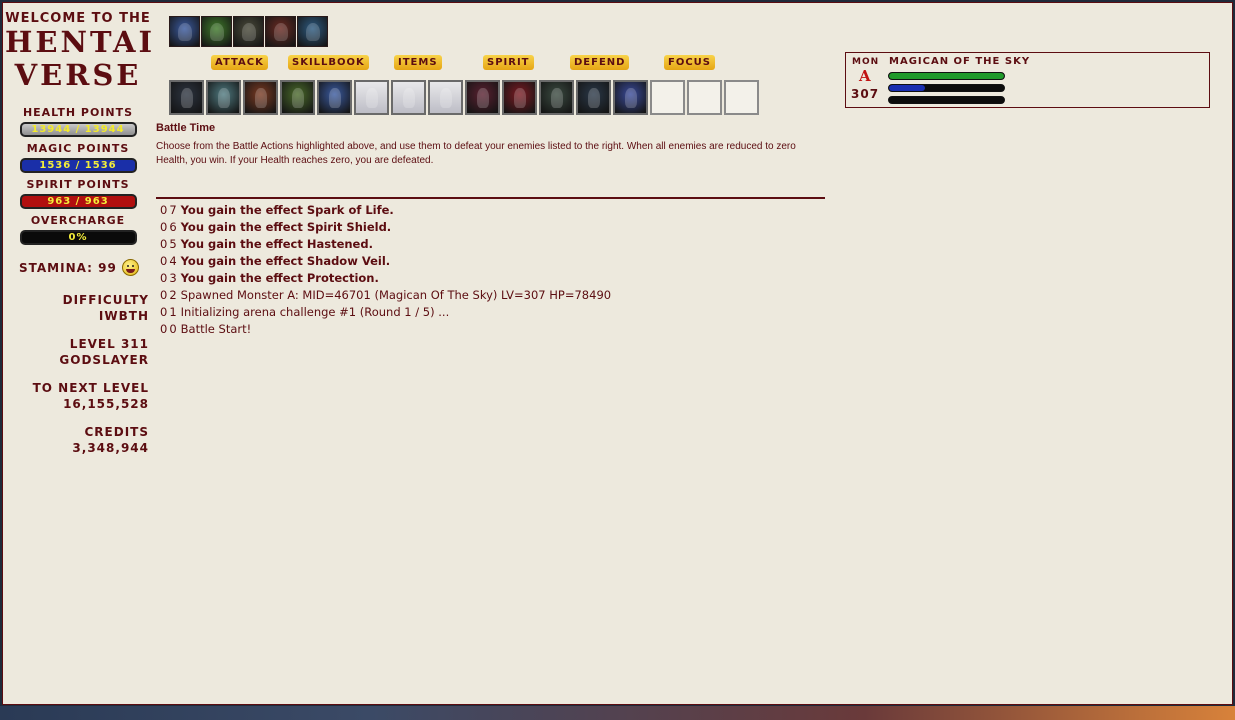 The height and width of the screenshot is (720, 1235). Describe the element at coordinates (78, 201) in the screenshot. I see `spirit-bar: 963 / 963` at that location.